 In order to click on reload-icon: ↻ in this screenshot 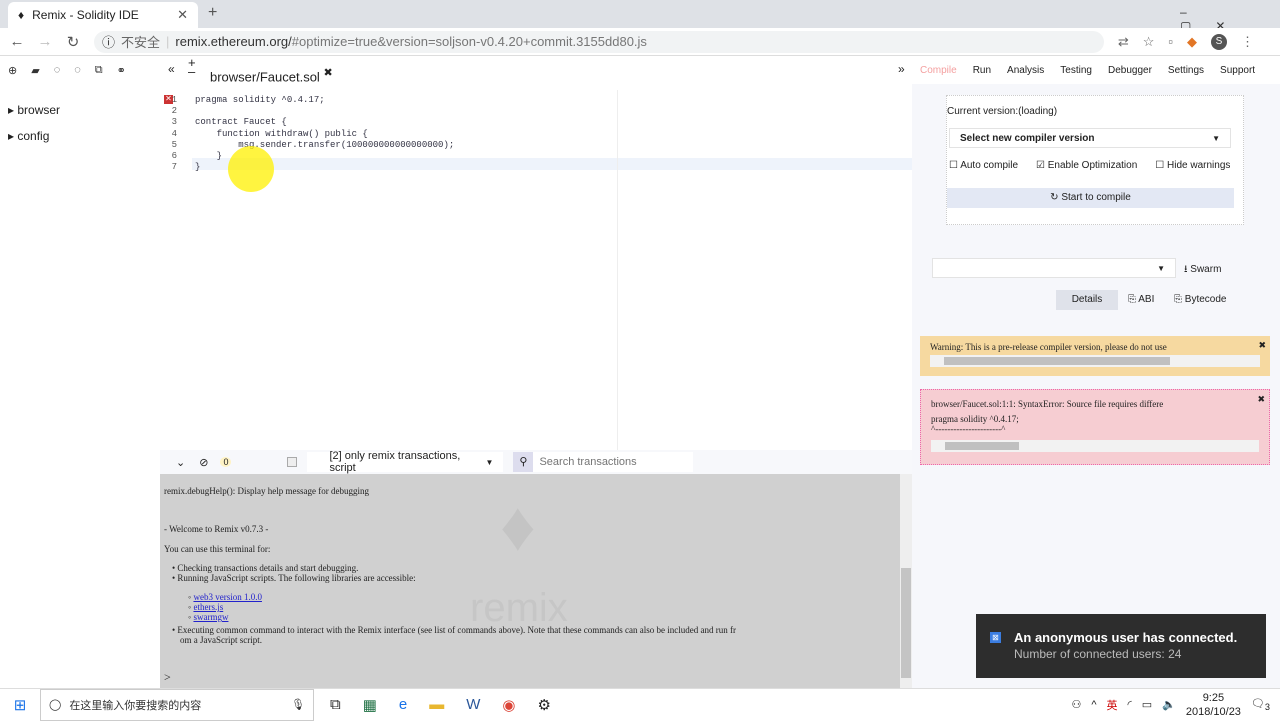, I will do `click(73, 42)`.